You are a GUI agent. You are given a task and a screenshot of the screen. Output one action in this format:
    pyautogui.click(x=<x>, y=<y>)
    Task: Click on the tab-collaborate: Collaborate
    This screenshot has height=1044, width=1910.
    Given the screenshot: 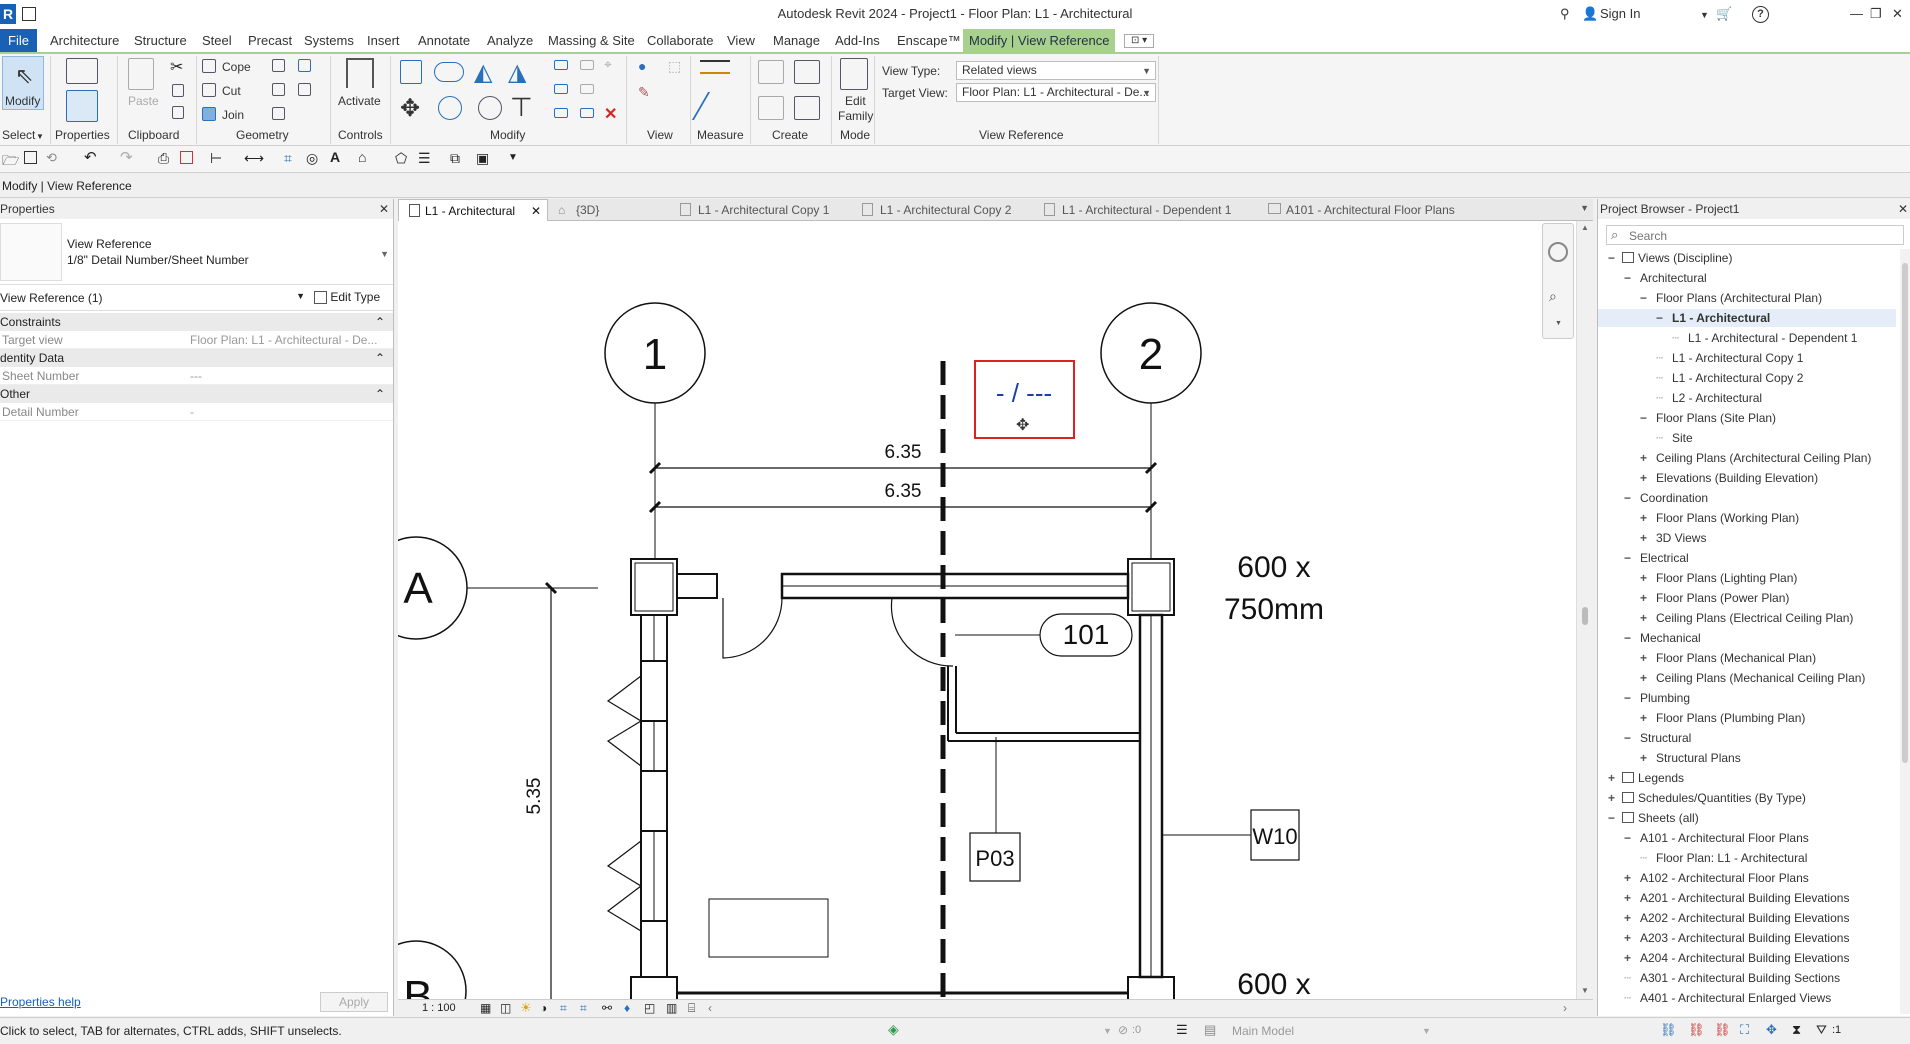 What is the action you would take?
    pyautogui.click(x=680, y=40)
    